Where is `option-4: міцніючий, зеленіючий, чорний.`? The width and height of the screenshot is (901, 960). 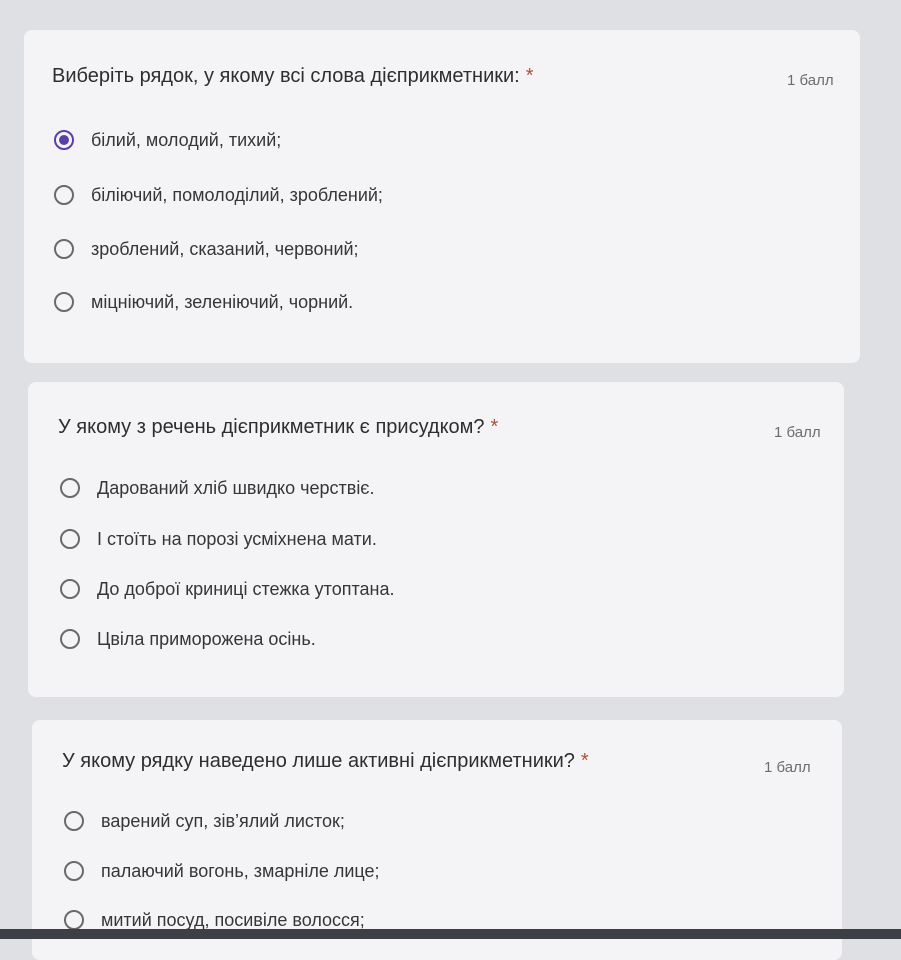
option-4: міцніючий, зеленіючий, чорний. is located at coordinates (203, 302).